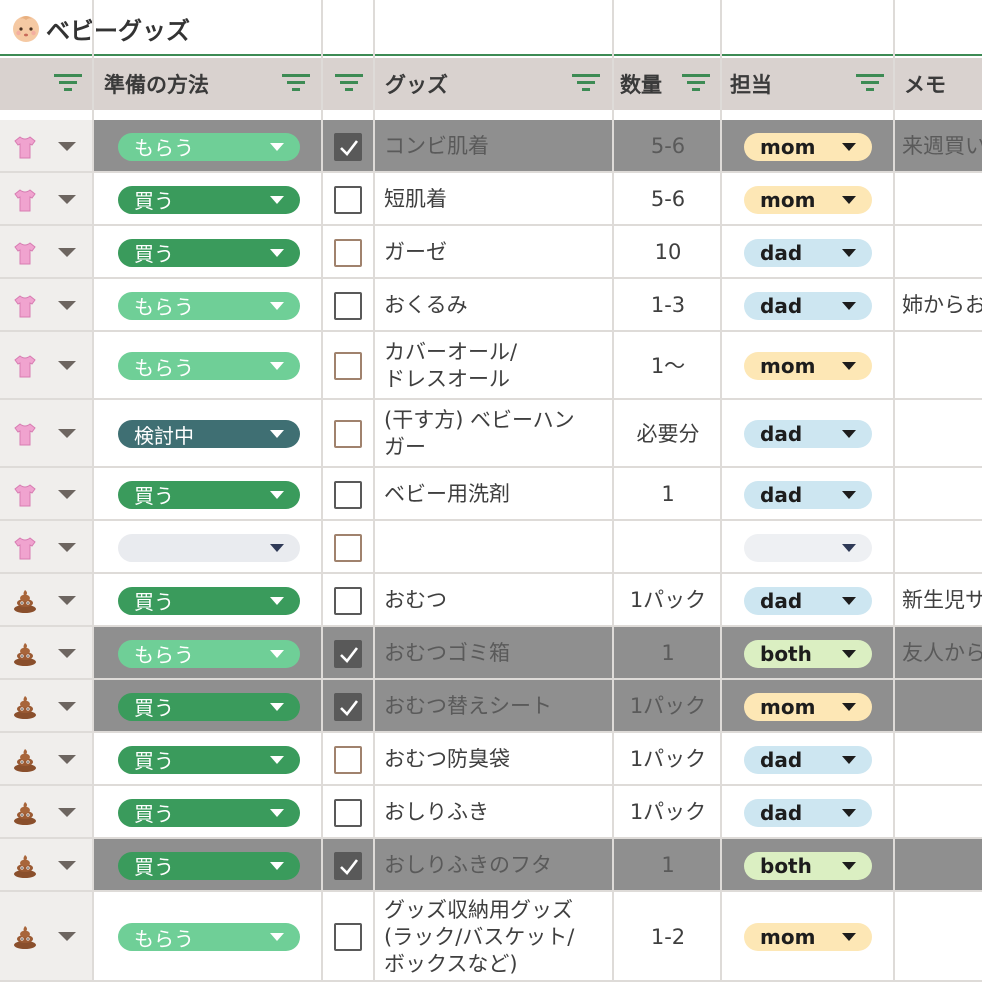  What do you see at coordinates (497, 252) in the screenshot?
I see `goods-cell: ガーゼ` at bounding box center [497, 252].